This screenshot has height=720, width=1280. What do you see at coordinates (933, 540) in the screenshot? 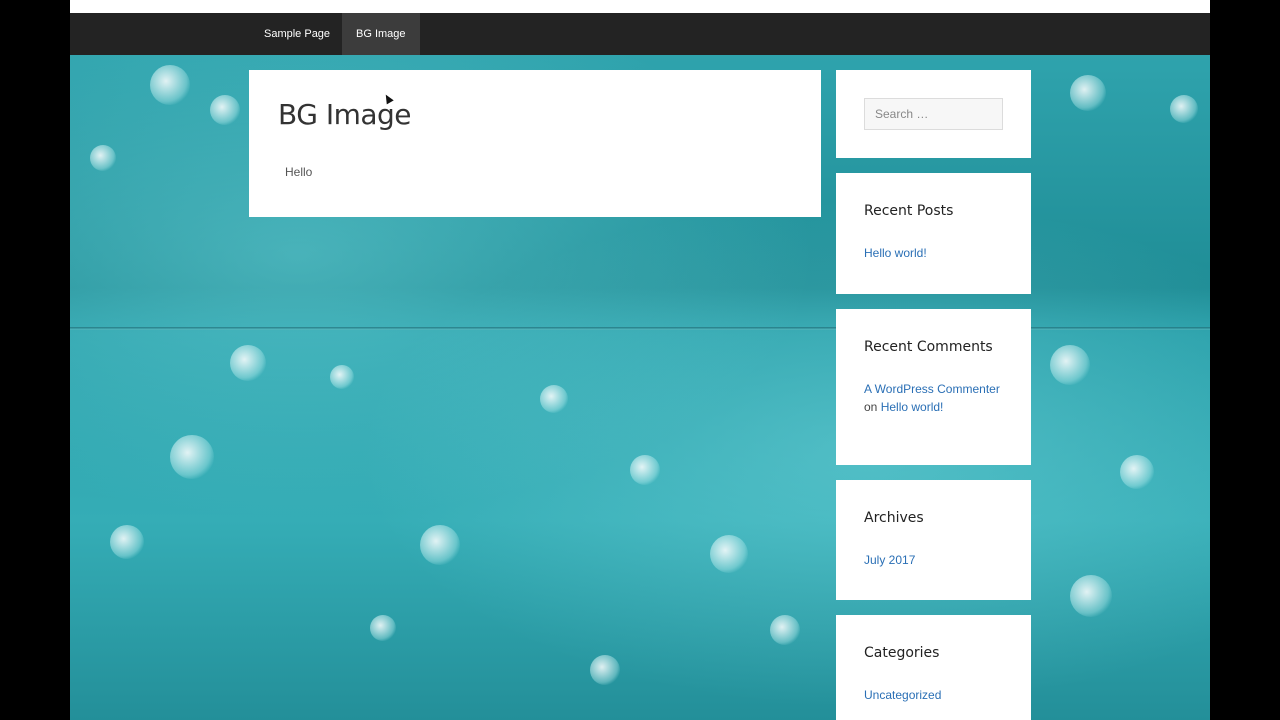
I see `archives-widget: Archives July 2017` at bounding box center [933, 540].